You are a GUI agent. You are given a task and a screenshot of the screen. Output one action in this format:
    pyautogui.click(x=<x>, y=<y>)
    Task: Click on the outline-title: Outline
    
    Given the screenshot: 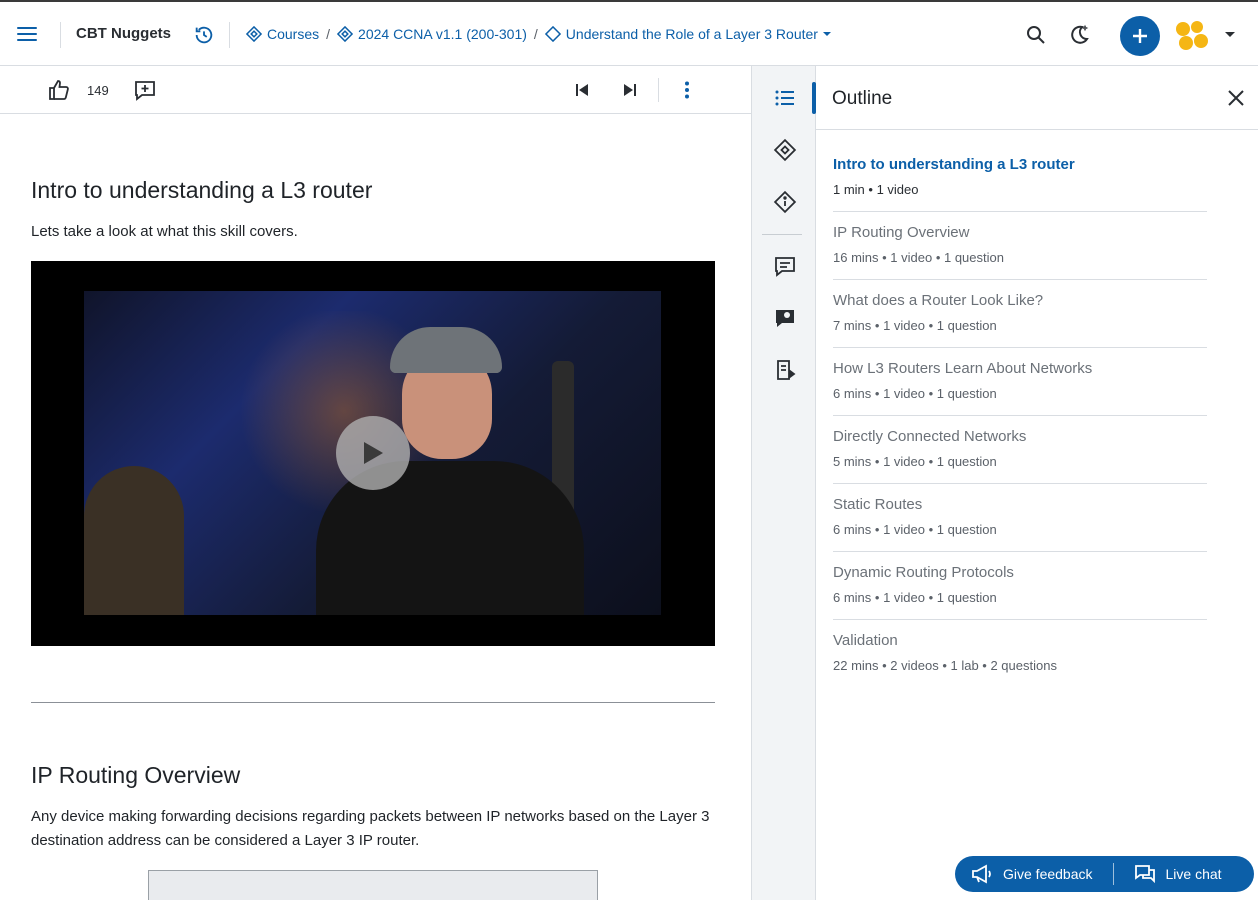 What is the action you would take?
    pyautogui.click(x=862, y=98)
    